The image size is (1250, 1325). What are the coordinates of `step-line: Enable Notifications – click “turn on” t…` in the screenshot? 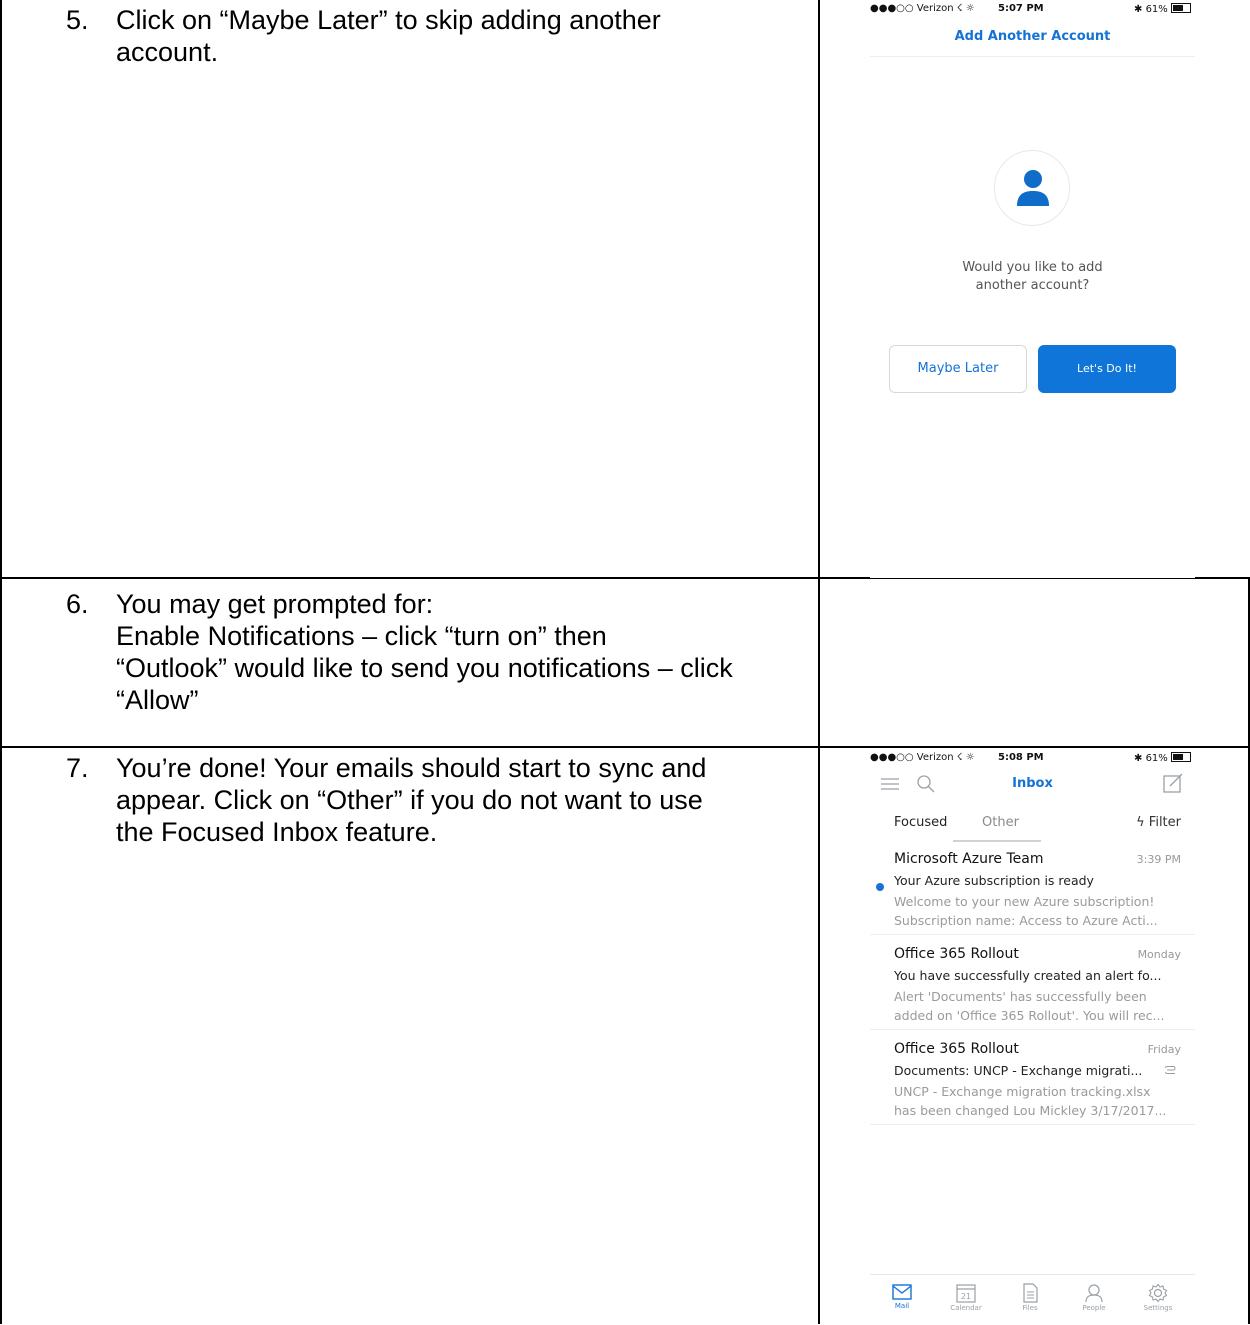 It's located at (361, 636).